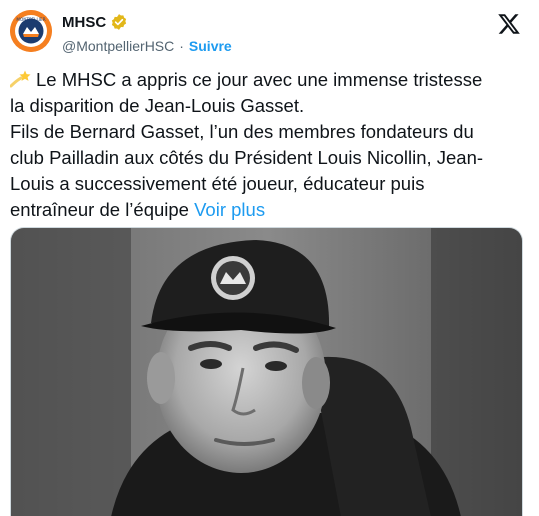 The width and height of the screenshot is (539, 516). What do you see at coordinates (509, 24) in the screenshot?
I see `x-logo-icon` at bounding box center [509, 24].